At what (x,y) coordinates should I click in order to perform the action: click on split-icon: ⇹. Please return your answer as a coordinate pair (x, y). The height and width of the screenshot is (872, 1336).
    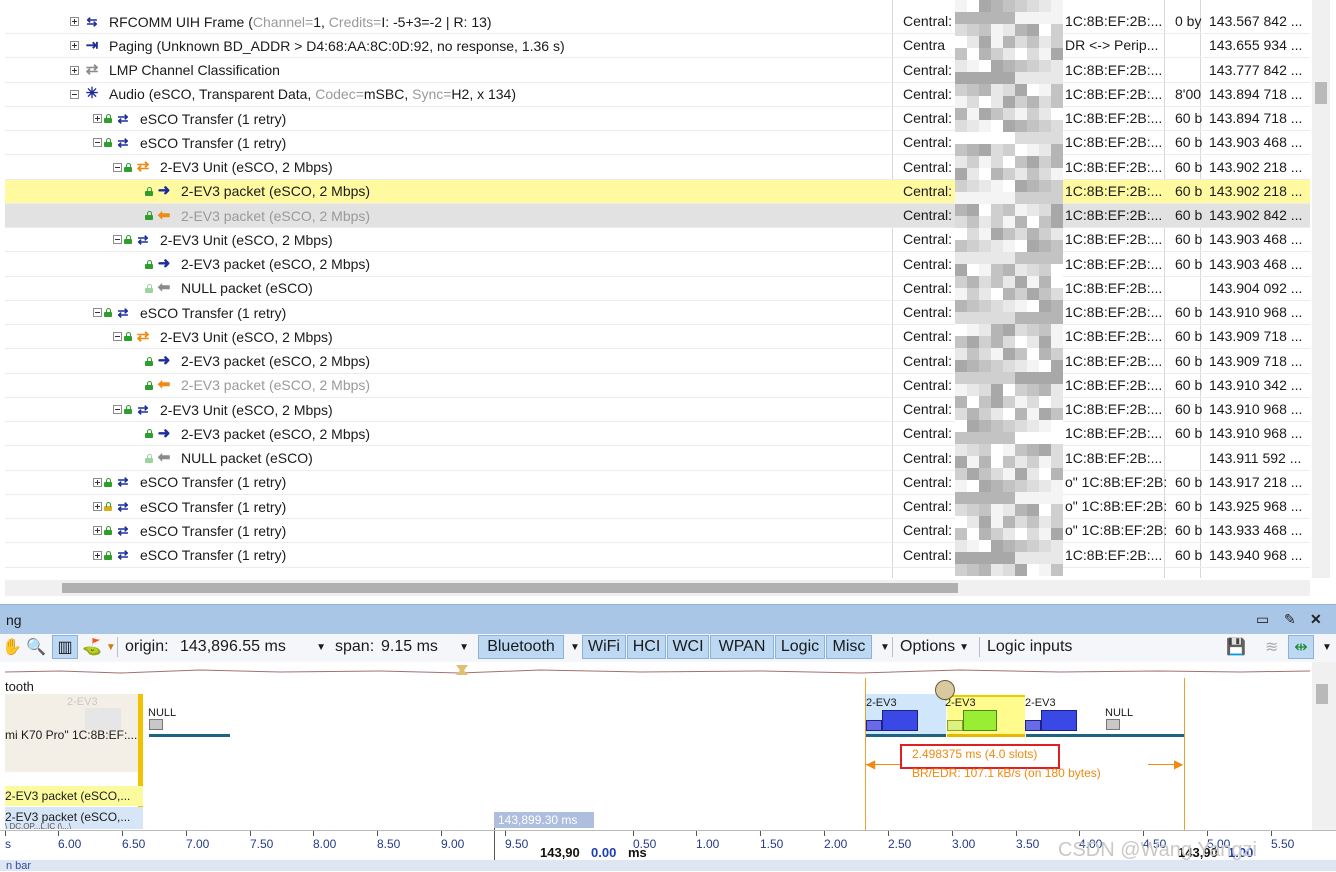
    Looking at the image, I should click on (1301, 647).